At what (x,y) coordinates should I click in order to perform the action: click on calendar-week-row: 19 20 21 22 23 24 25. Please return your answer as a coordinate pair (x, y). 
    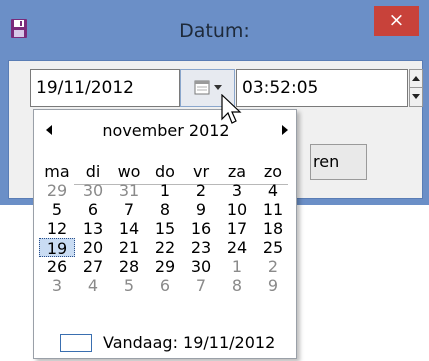
    Looking at the image, I should click on (165, 248).